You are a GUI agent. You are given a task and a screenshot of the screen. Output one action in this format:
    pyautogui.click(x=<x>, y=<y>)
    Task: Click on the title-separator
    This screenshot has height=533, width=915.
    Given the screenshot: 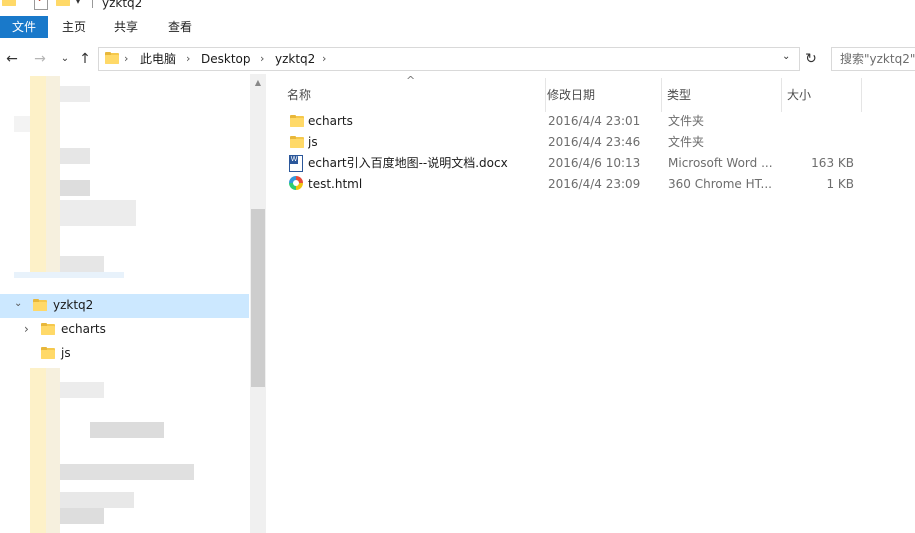 What is the action you would take?
    pyautogui.click(x=92, y=4)
    